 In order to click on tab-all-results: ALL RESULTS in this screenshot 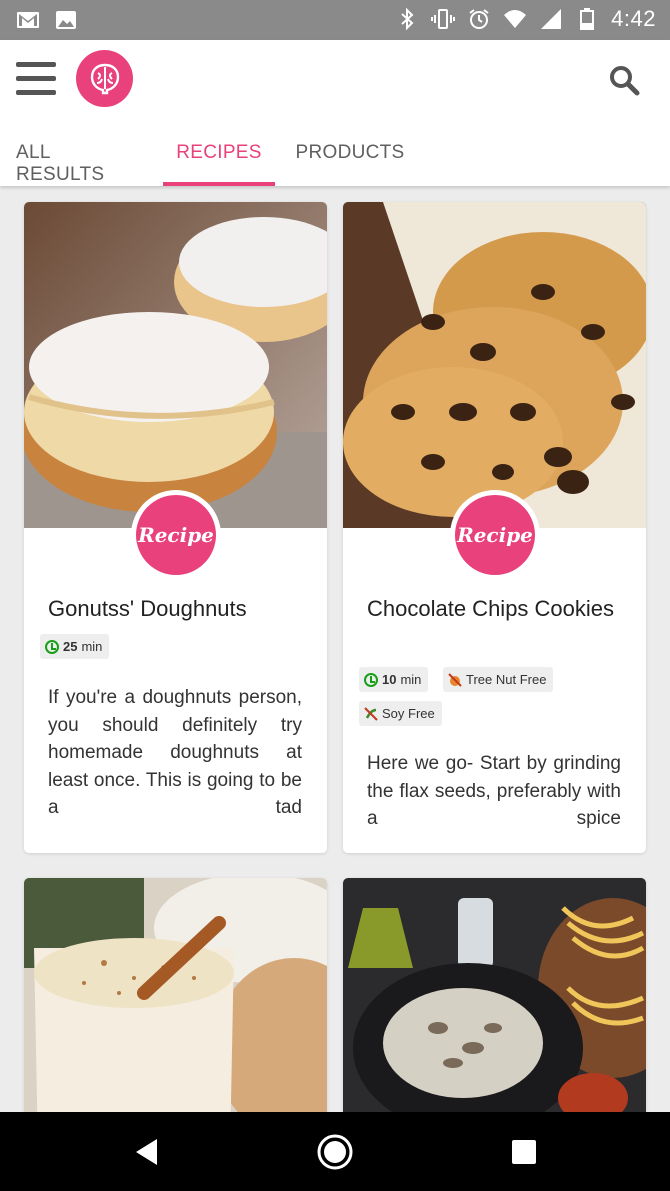, I will do `click(79, 161)`.